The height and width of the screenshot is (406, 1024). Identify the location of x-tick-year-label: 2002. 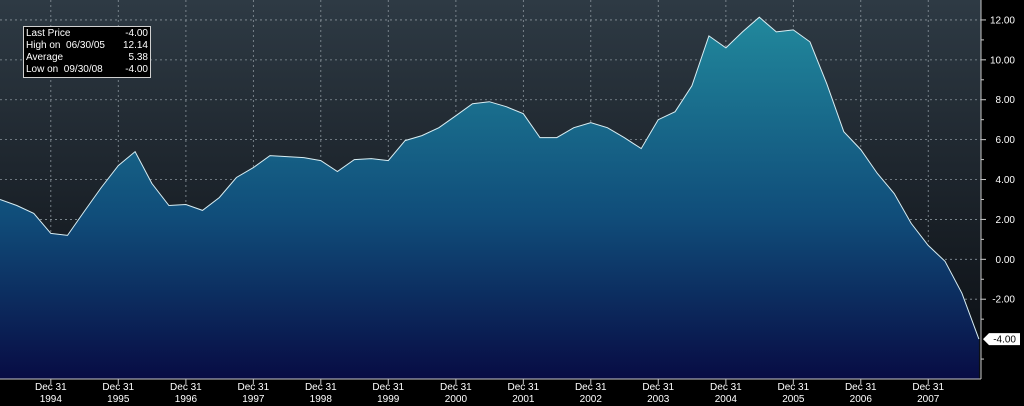
(591, 399).